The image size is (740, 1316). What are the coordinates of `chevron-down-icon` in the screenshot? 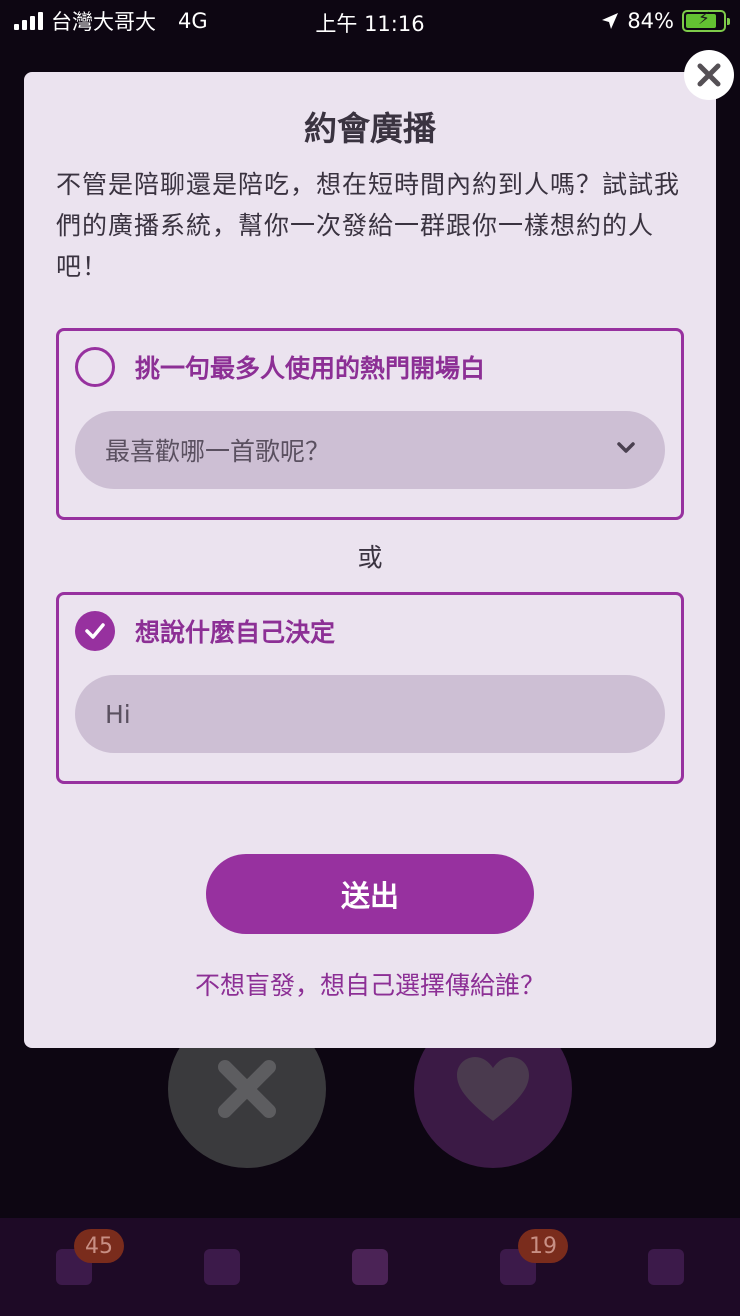 It's located at (626, 447).